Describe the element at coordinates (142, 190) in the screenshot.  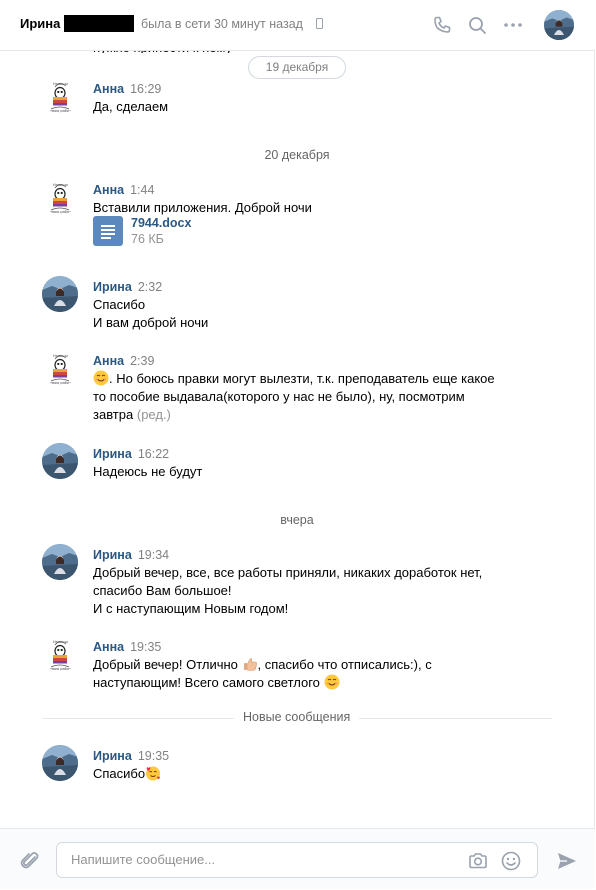
I see `message-time: 1:44` at that location.